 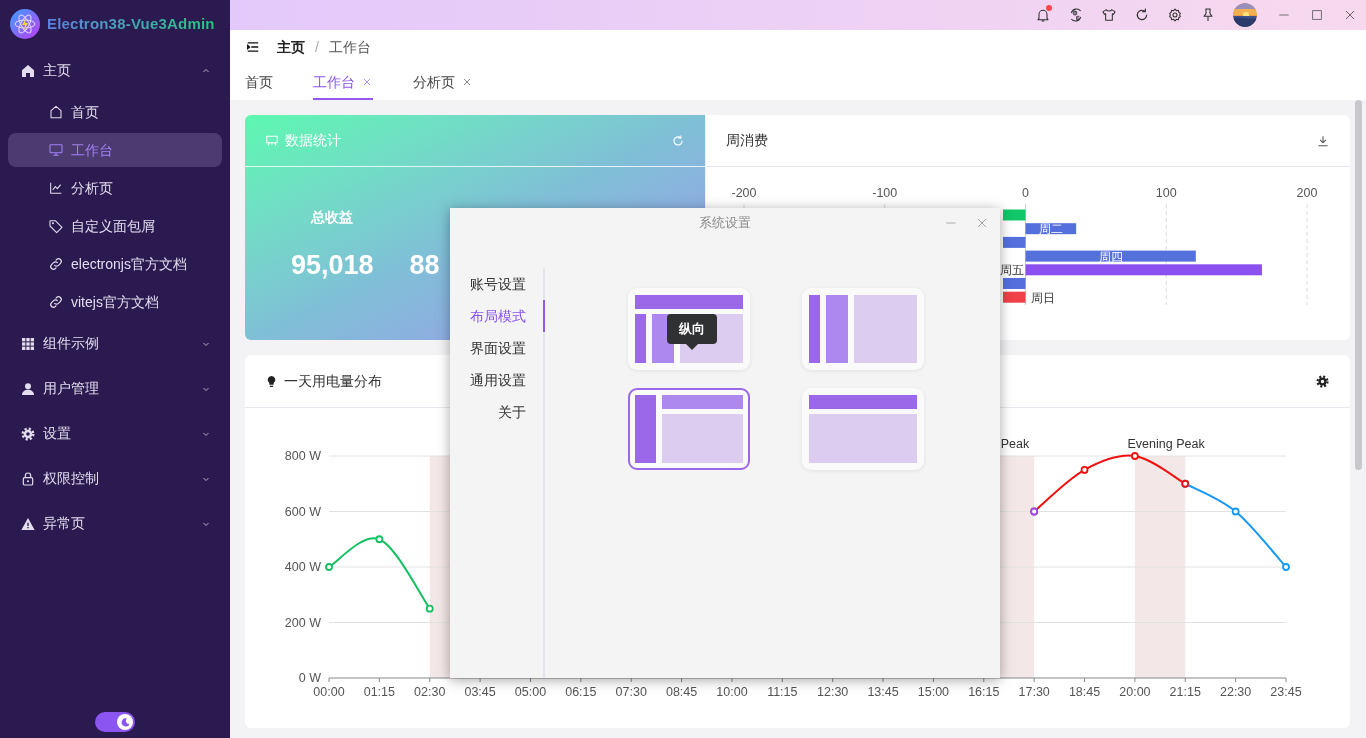 What do you see at coordinates (430, 692) in the screenshot?
I see `tick-label: 02:30` at bounding box center [430, 692].